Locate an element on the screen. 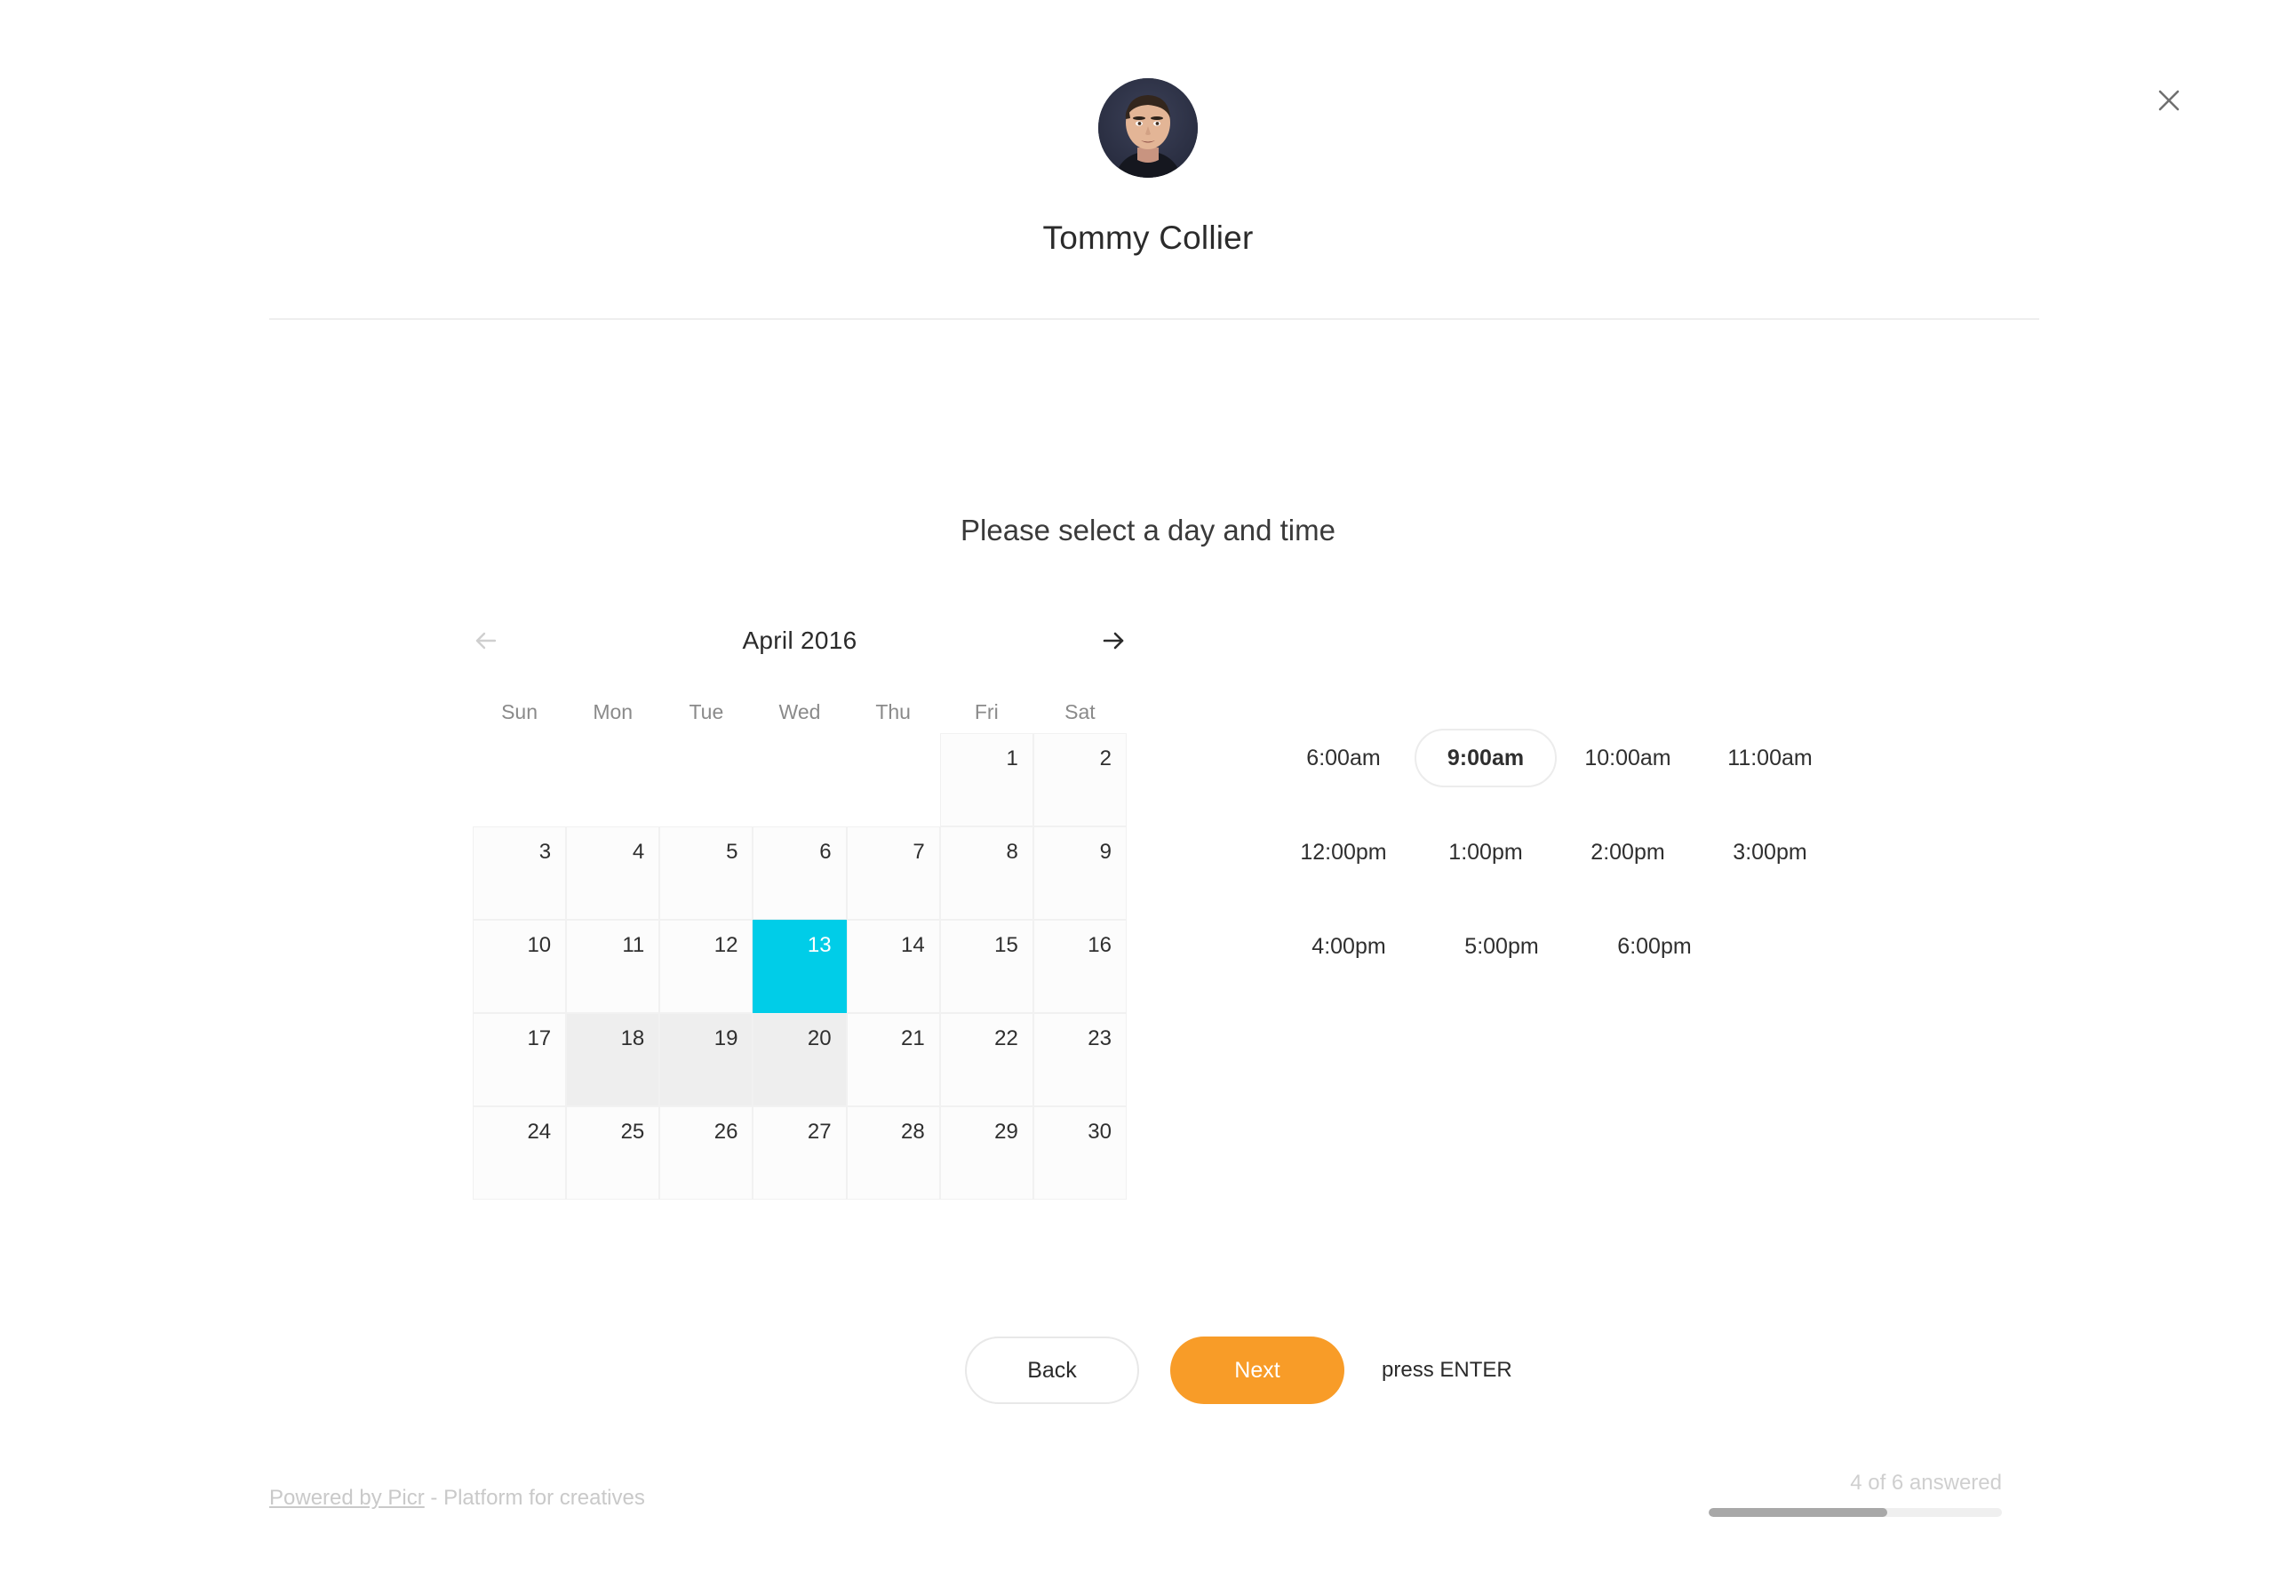 Image resolution: width=2296 pixels, height=1596 pixels. time-slot-1100am: 11:00am is located at coordinates (1770, 758).